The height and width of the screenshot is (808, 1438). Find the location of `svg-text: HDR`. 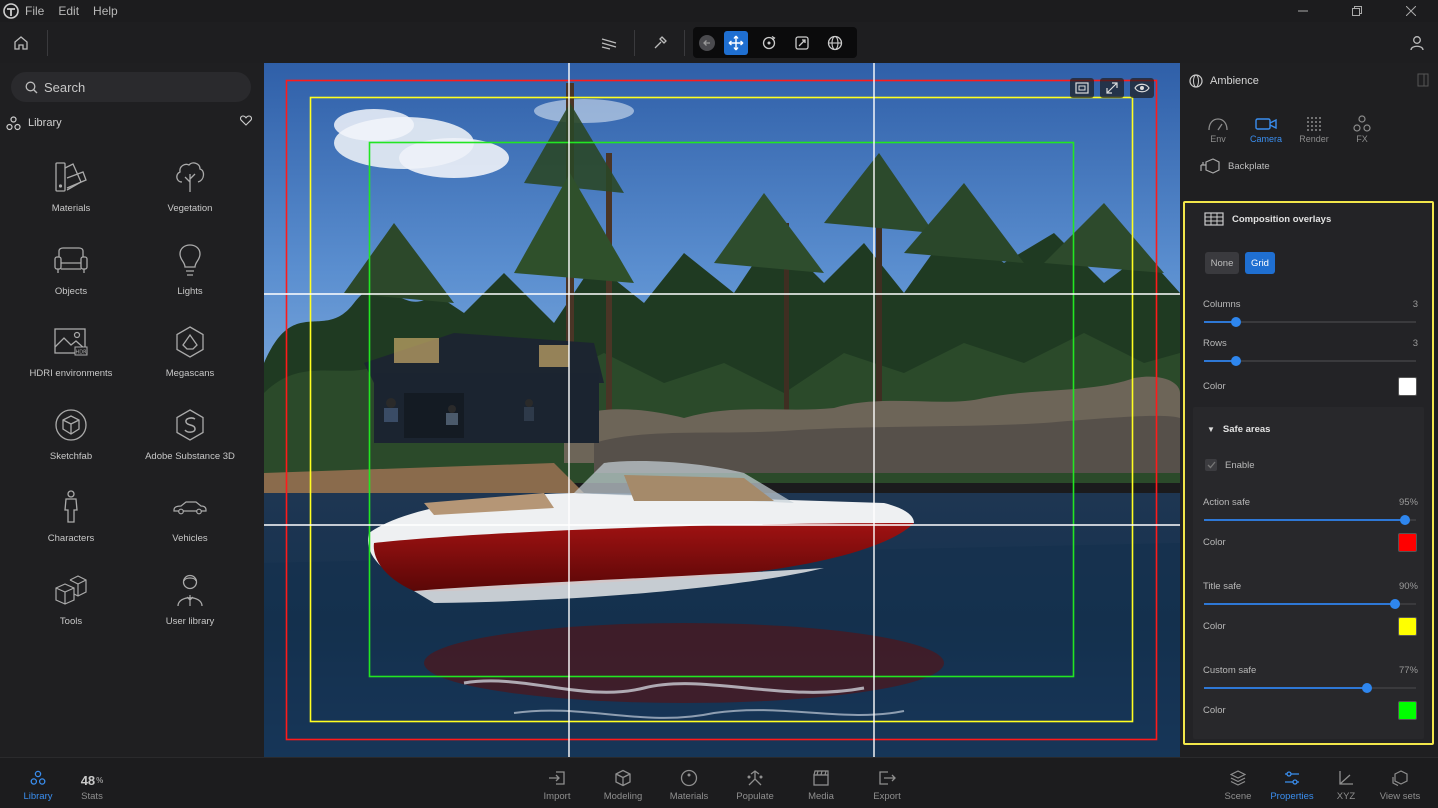

svg-text: HDR is located at coordinates (81, 353).